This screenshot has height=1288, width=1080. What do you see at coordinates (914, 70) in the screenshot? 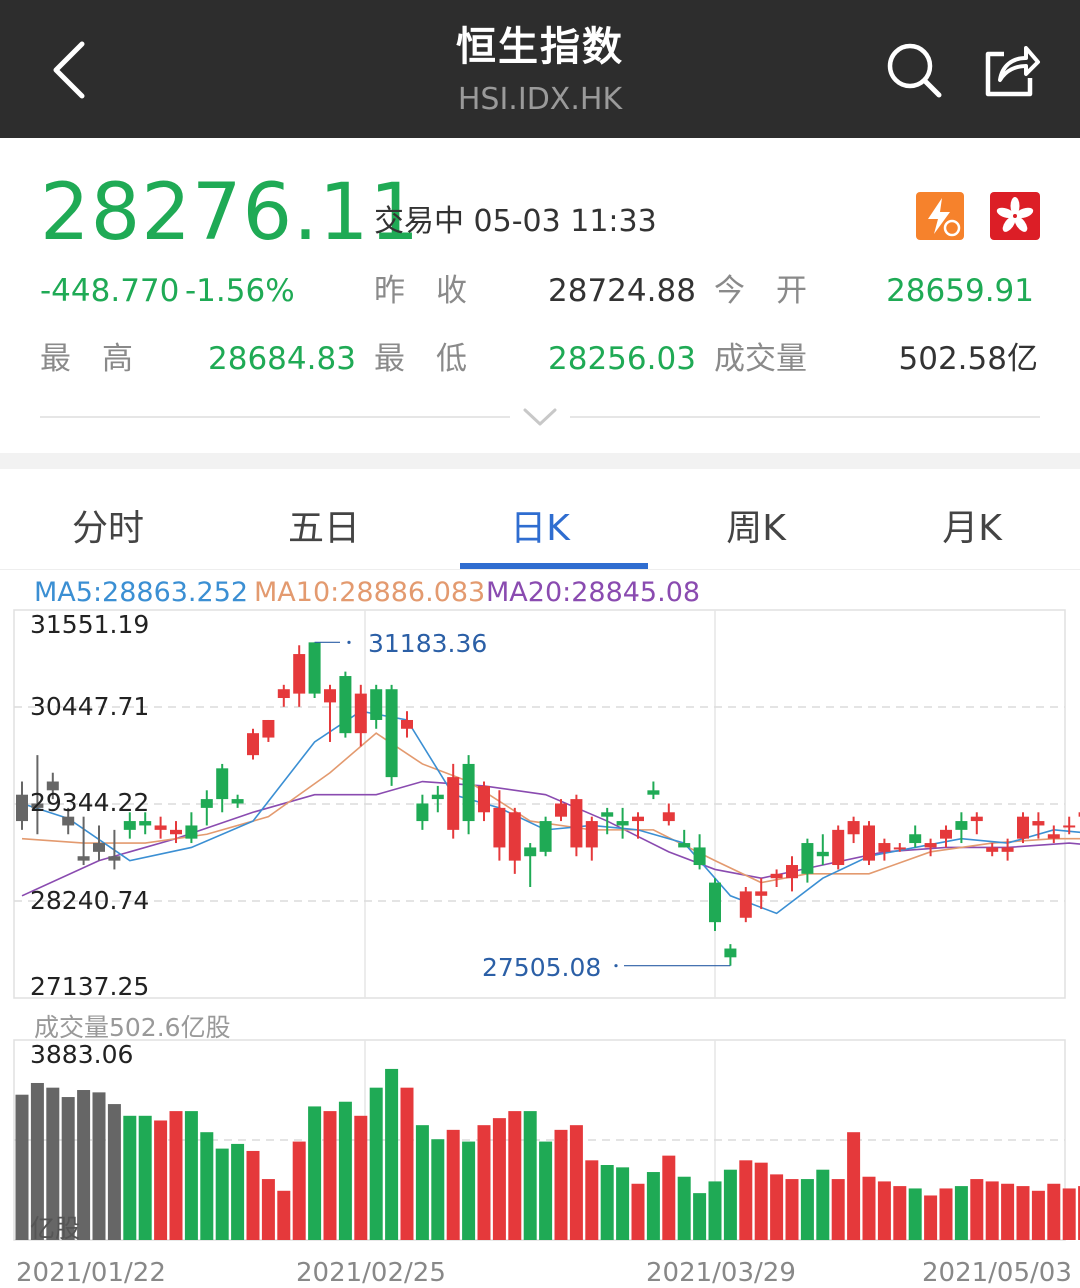
I see `search-icon` at bounding box center [914, 70].